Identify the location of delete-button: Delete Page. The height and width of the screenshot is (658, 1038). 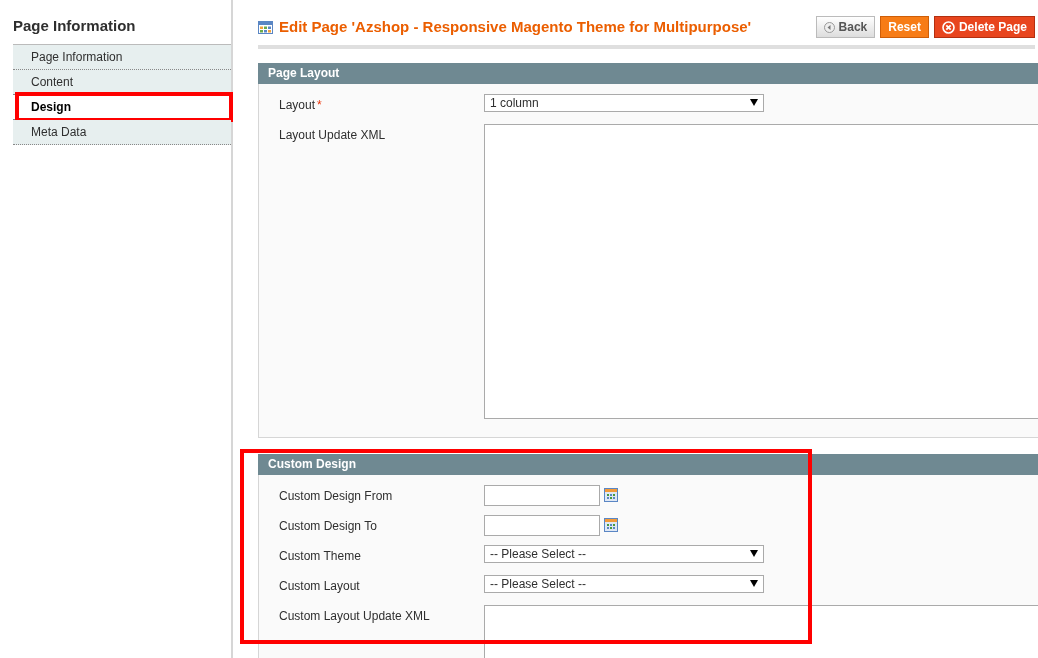
(984, 27).